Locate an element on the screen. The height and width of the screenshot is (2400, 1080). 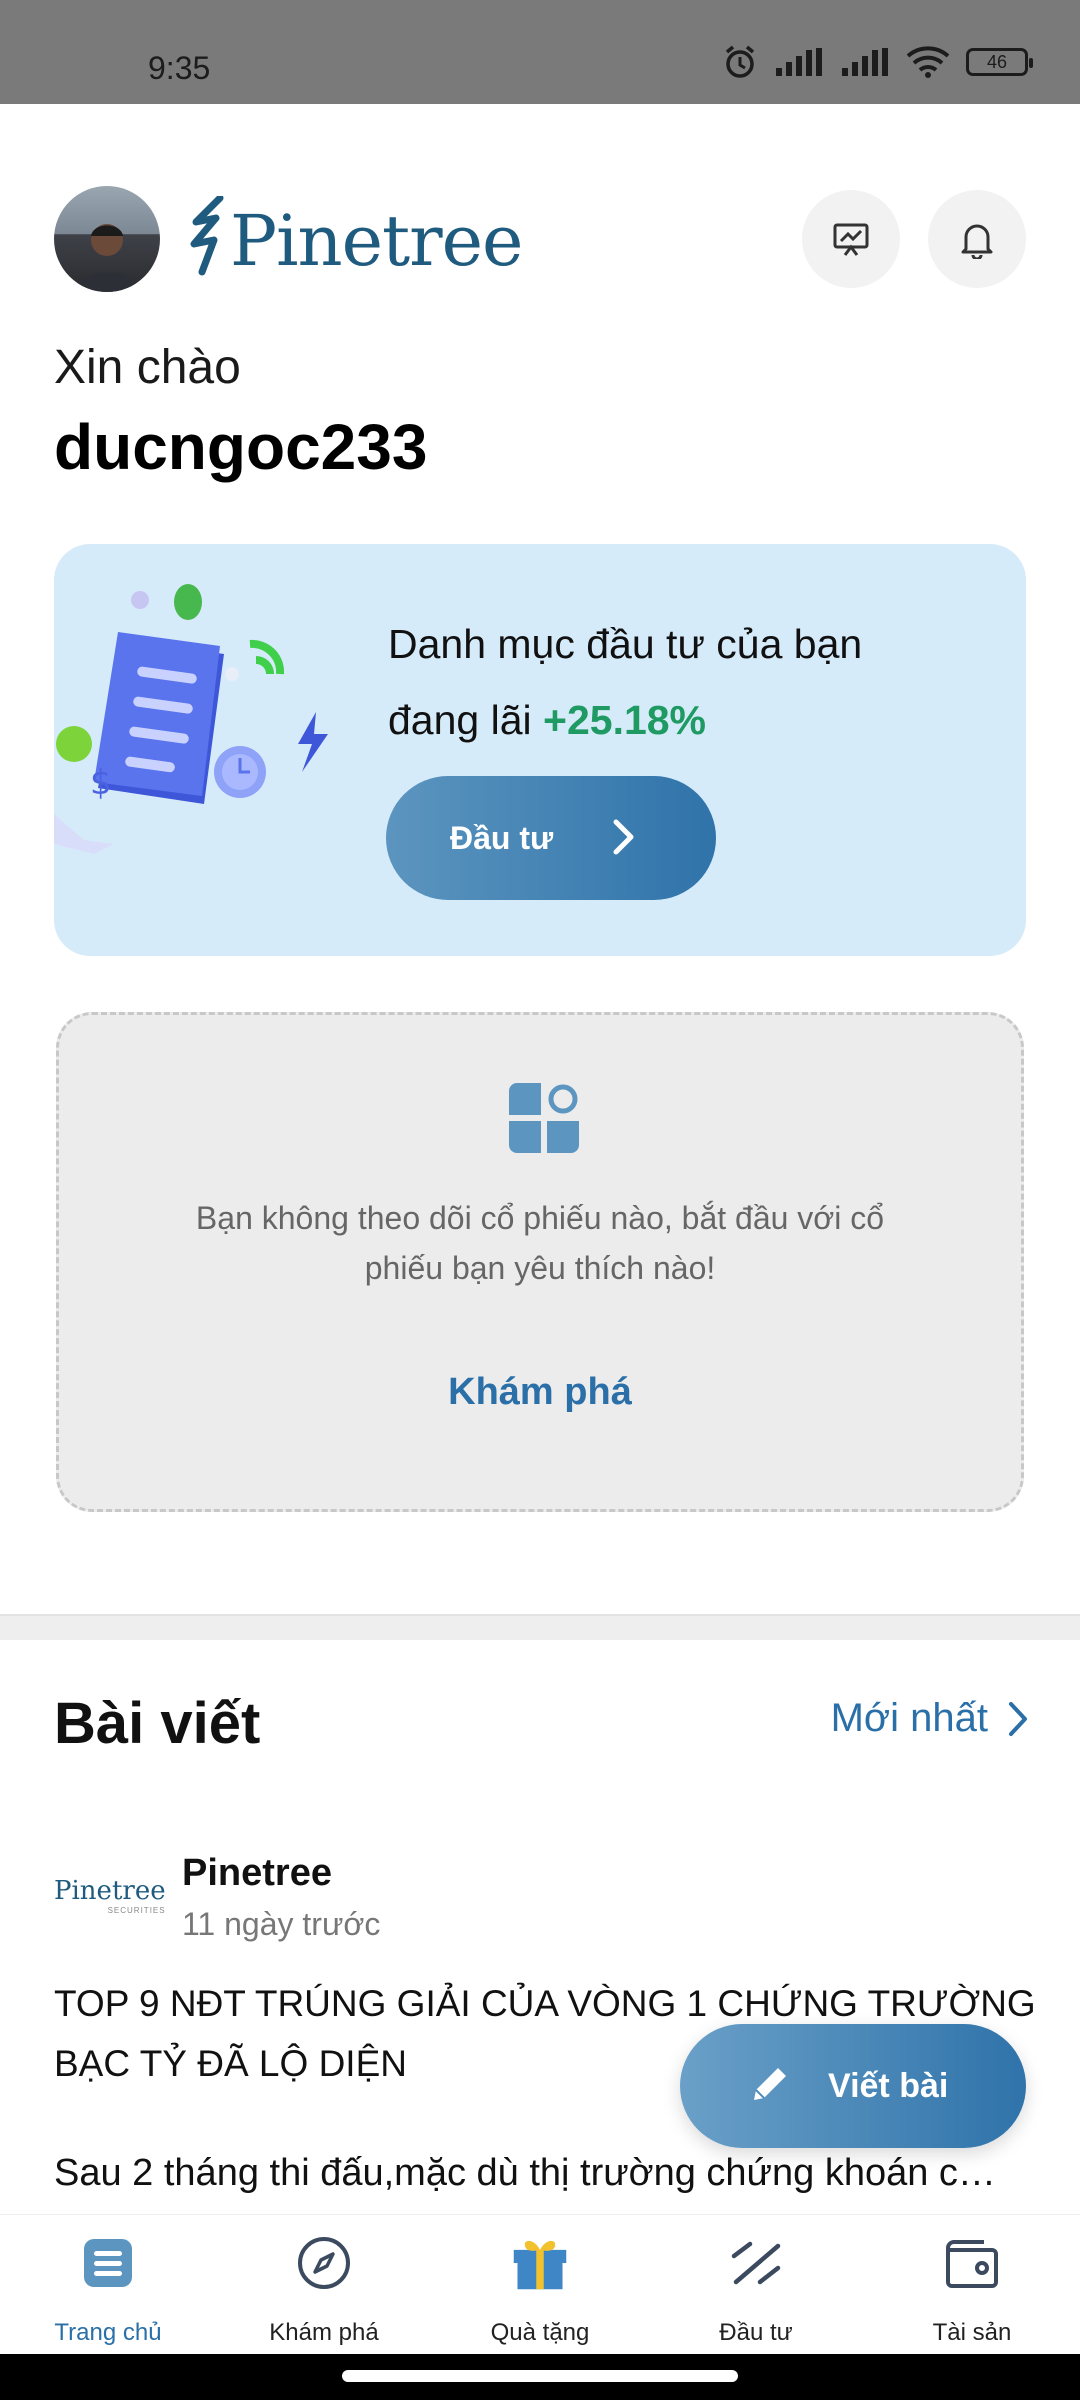
post-author-logo: Pinetree SECURITIES is located at coordinates (110, 1895).